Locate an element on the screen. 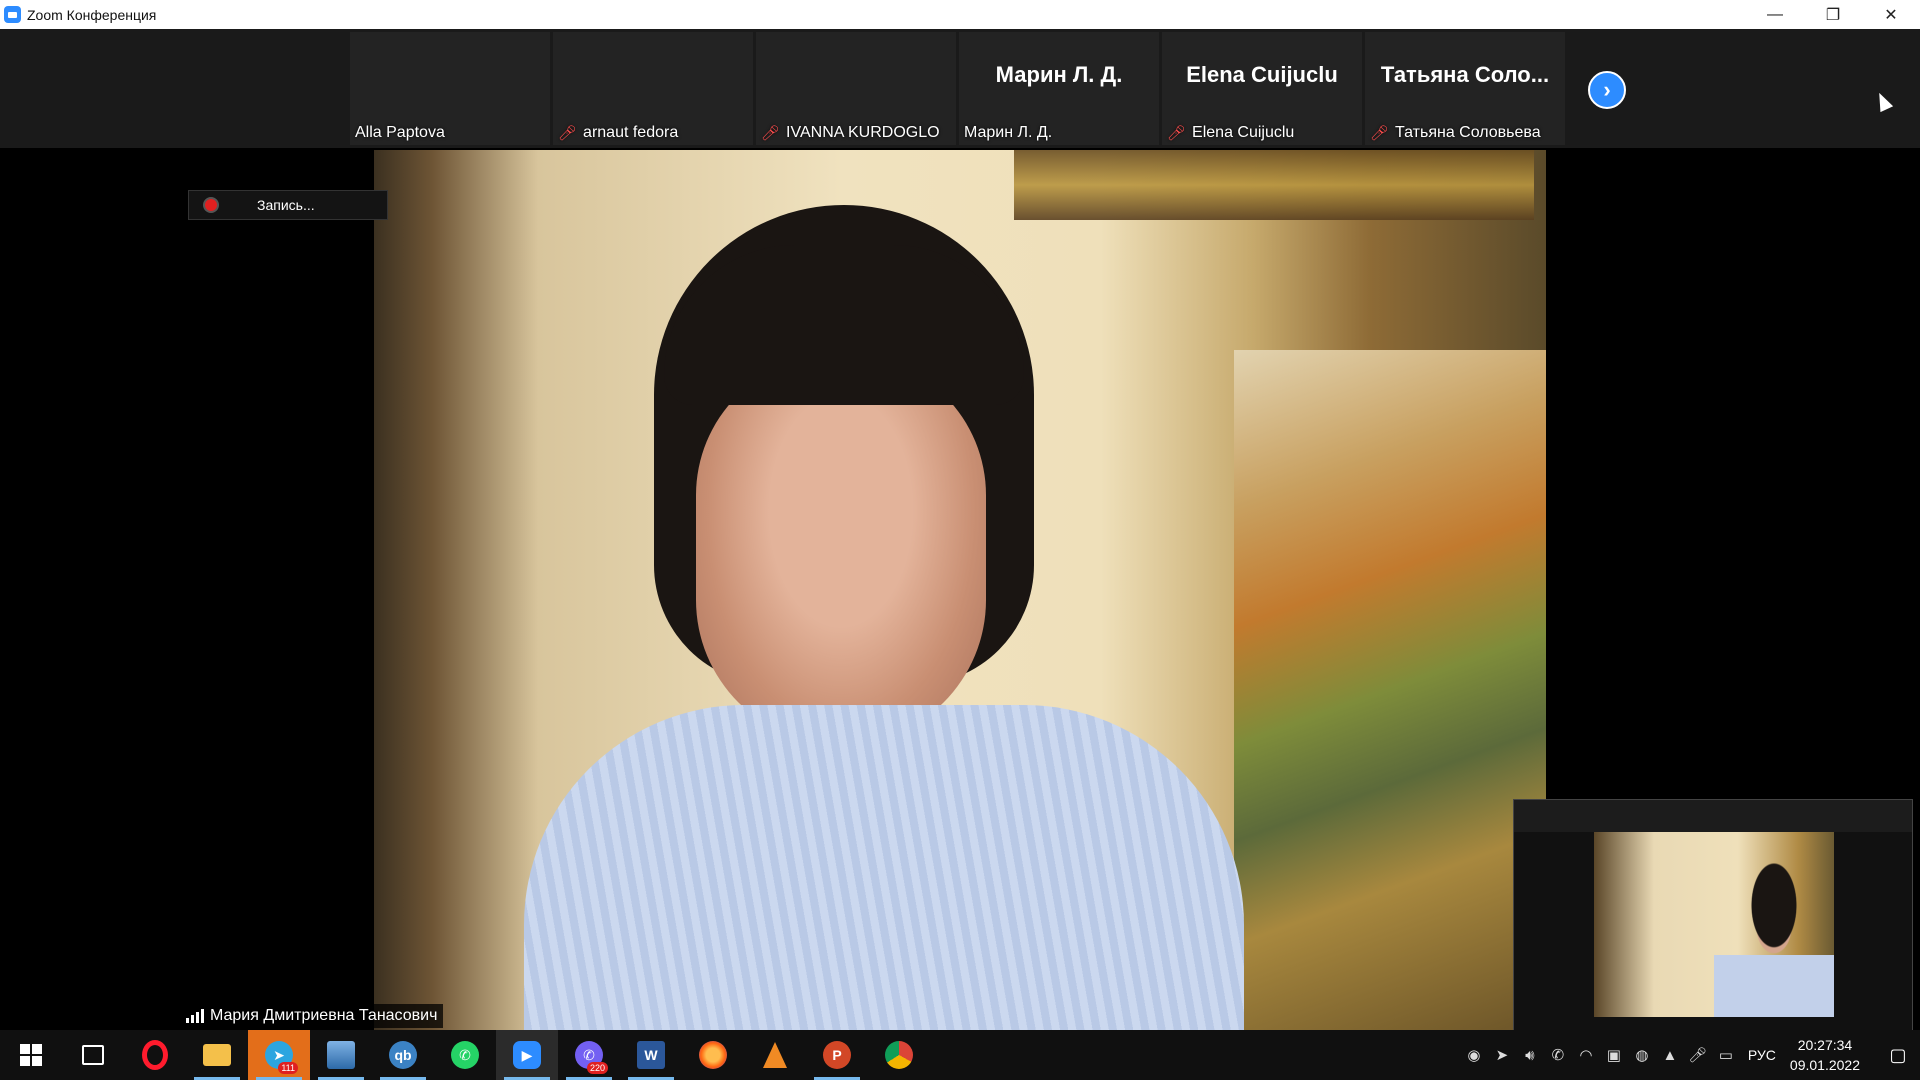 Image resolution: width=1920 pixels, height=1080 pixels. participant-label: Alla Paptova is located at coordinates (400, 133).